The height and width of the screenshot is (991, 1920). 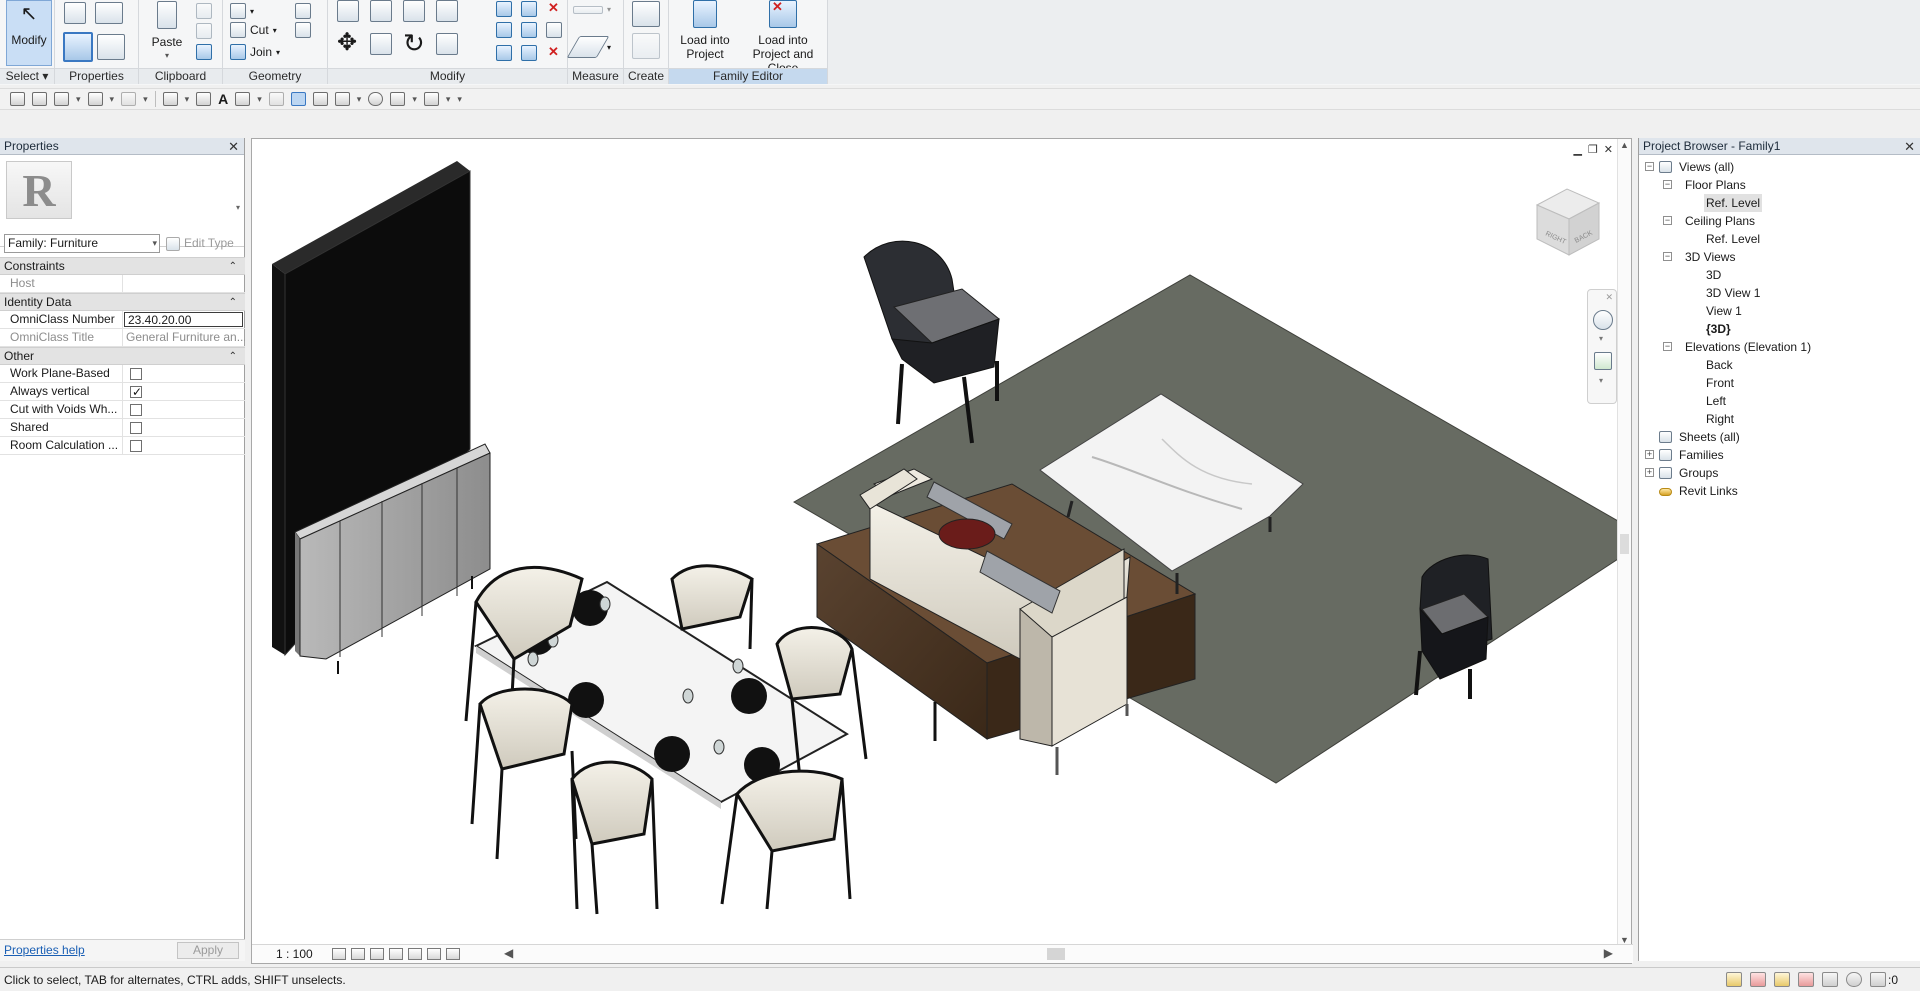 I want to click on edit-type-button: Edit Type, so click(x=200, y=243).